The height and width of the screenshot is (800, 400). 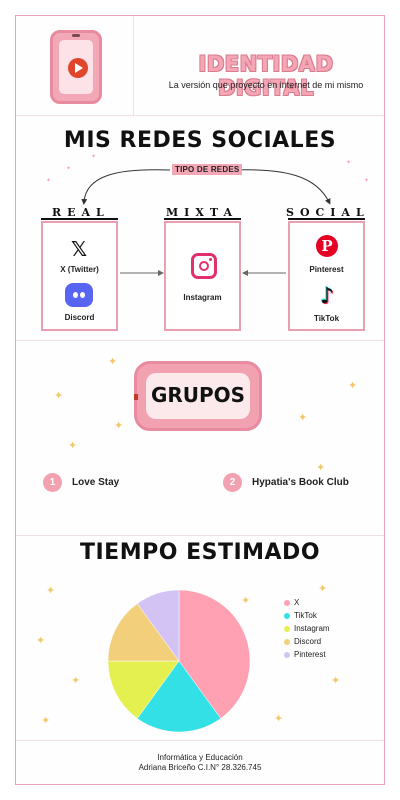 I want to click on legend-item: Discord, so click(x=307, y=641).